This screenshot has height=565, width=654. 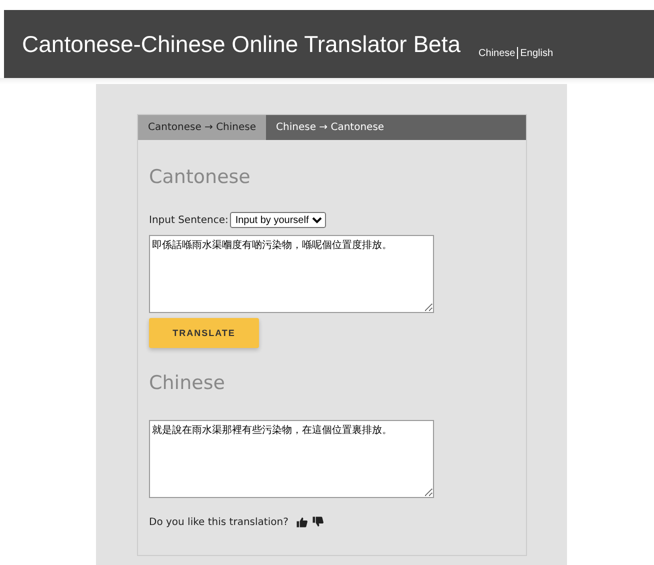 What do you see at coordinates (218, 522) in the screenshot?
I see `feedback-question: Do you like this translation?` at bounding box center [218, 522].